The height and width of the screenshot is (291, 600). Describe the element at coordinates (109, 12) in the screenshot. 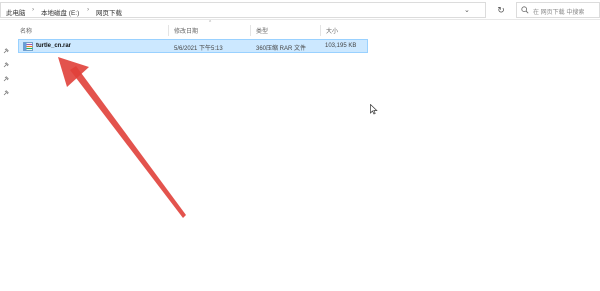

I see `breadcrumb-folder: 网页下载` at that location.